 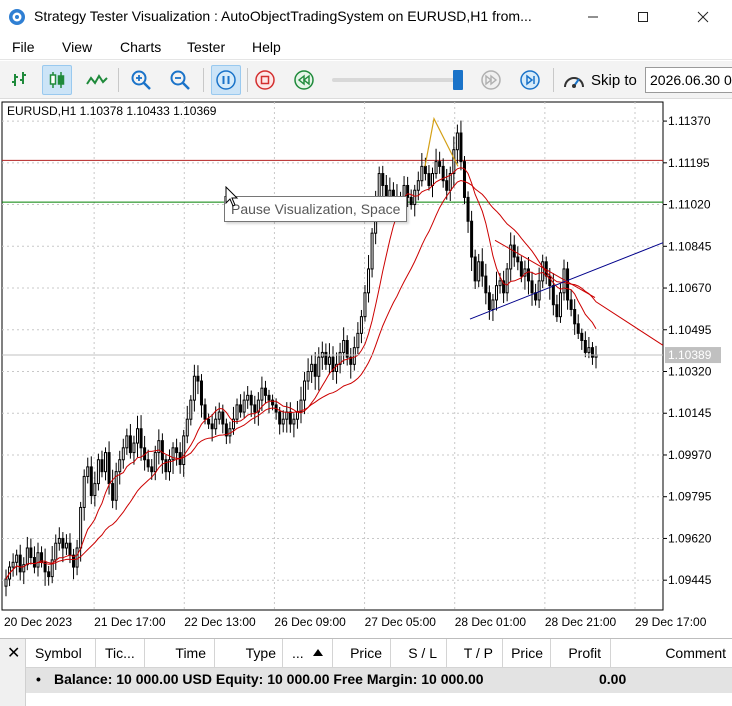 I want to click on skip-to-date-input, so click(x=688, y=80).